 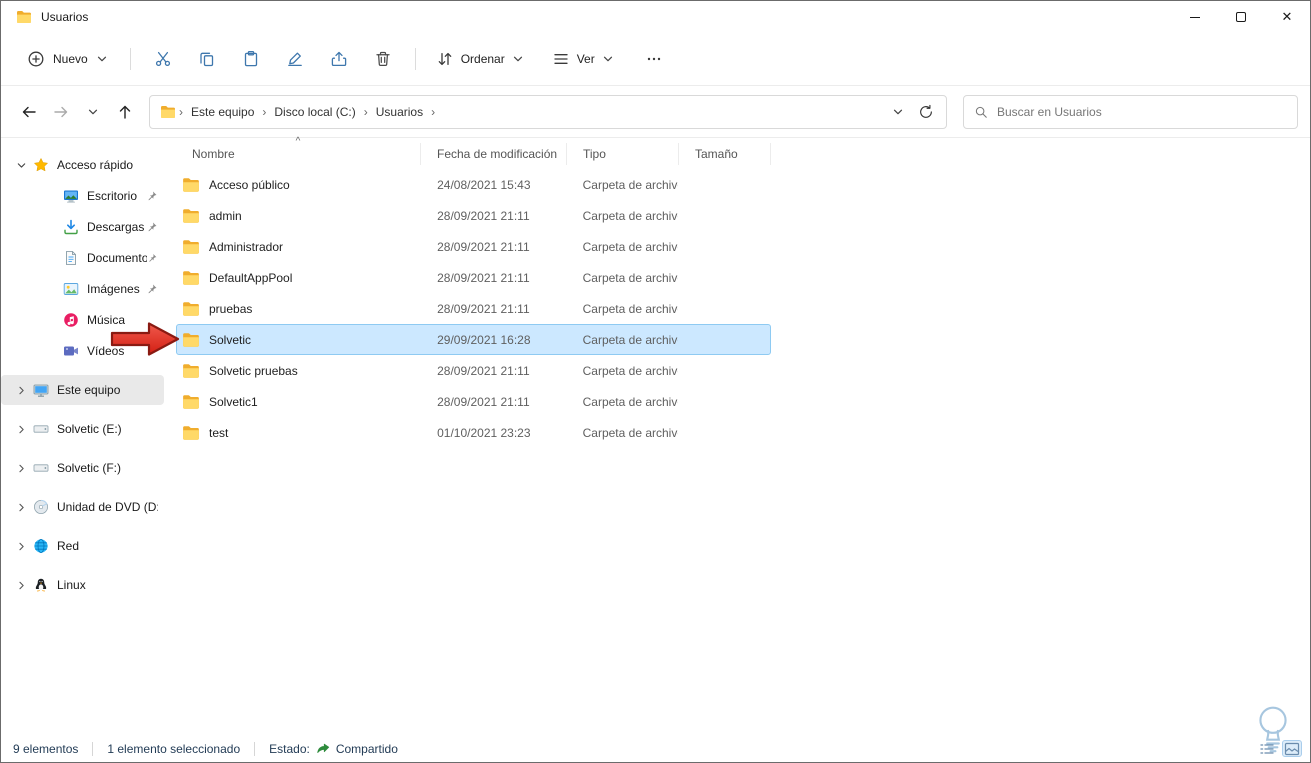 What do you see at coordinates (82, 226) in the screenshot?
I see `sidebar-item-descargas: Descargas` at bounding box center [82, 226].